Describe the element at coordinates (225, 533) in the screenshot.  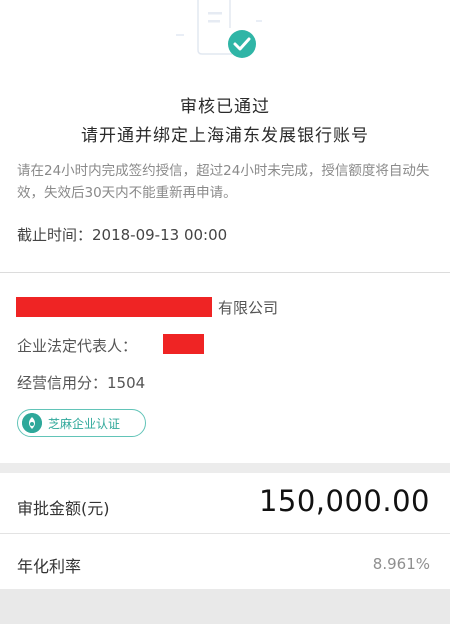
I see `row-divider` at that location.